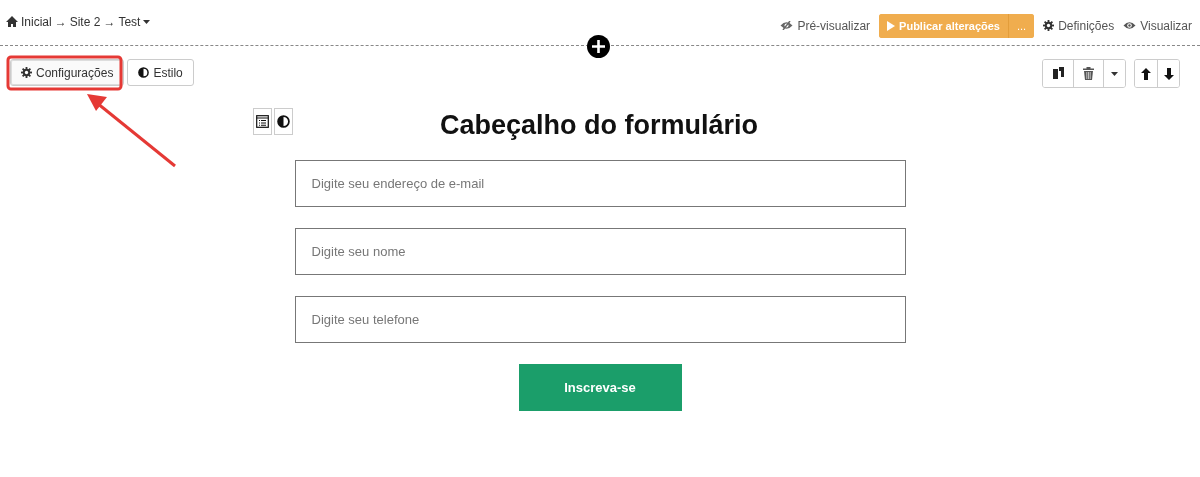  What do you see at coordinates (600, 251) in the screenshot?
I see `input-field: Digite seu nome` at bounding box center [600, 251].